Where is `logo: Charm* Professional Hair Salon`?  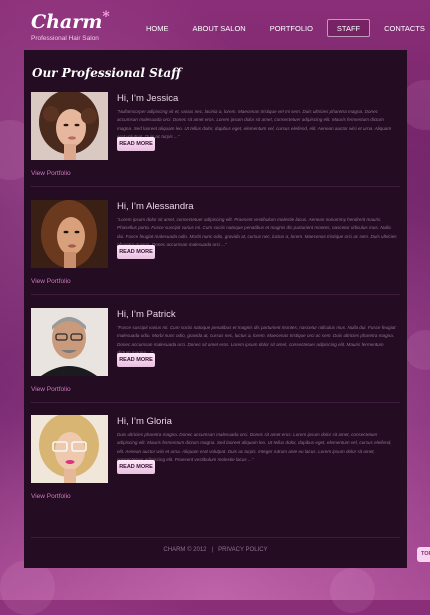
logo: Charm* Professional Hair Salon is located at coordinates (70, 25).